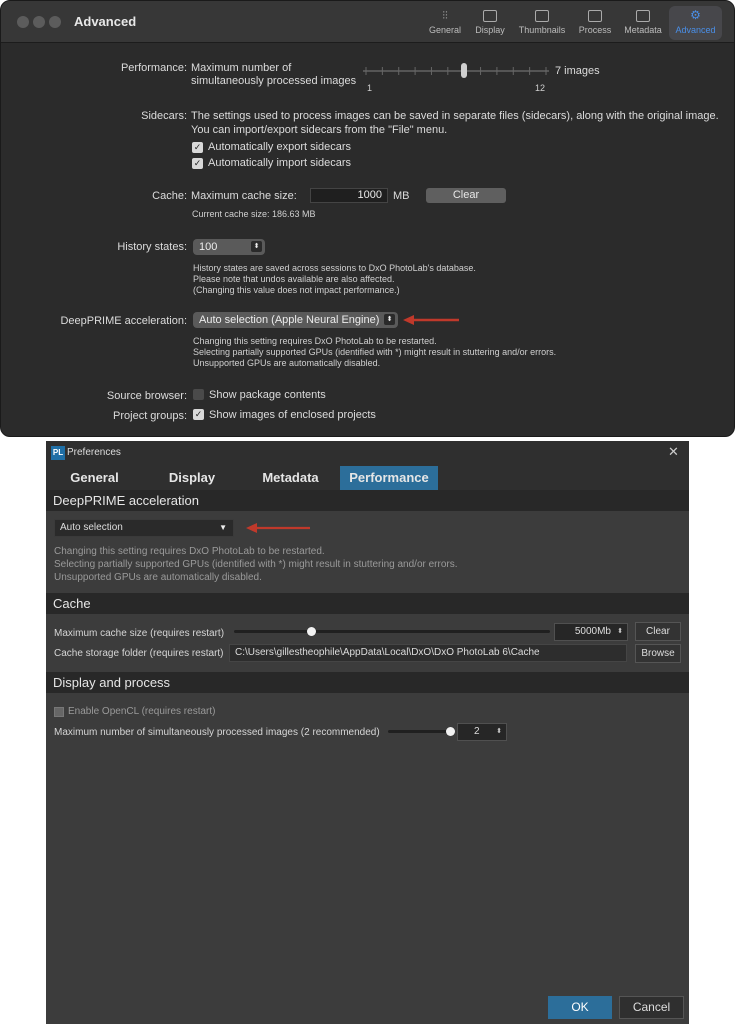 Image resolution: width=735 pixels, height=1024 pixels. Describe the element at coordinates (367, 500) in the screenshot. I see `deepprime-section-header: DeepPRIME acceleration` at that location.